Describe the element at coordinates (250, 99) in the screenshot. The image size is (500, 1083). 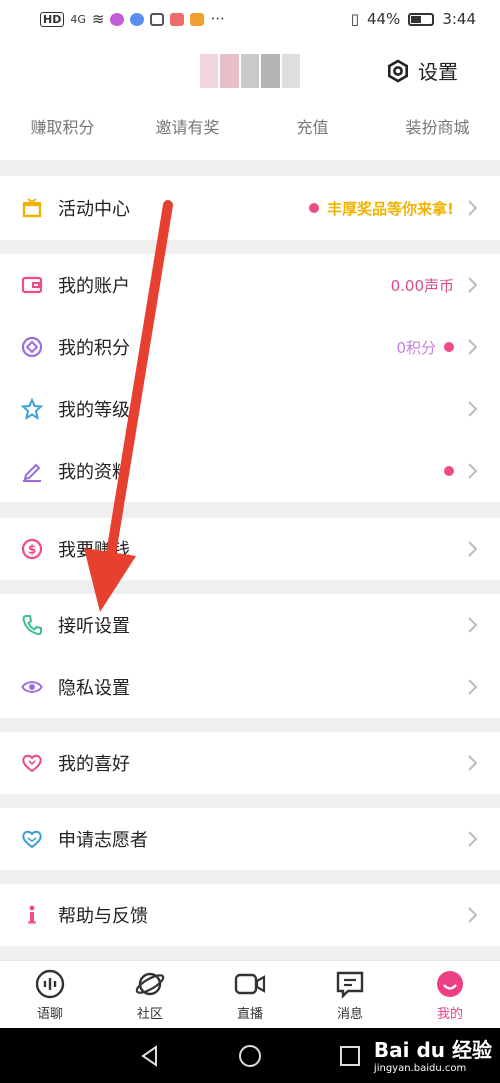
I see `profile-header: 设置 赚取积分 邀请有奖 充值 装扮商城` at that location.